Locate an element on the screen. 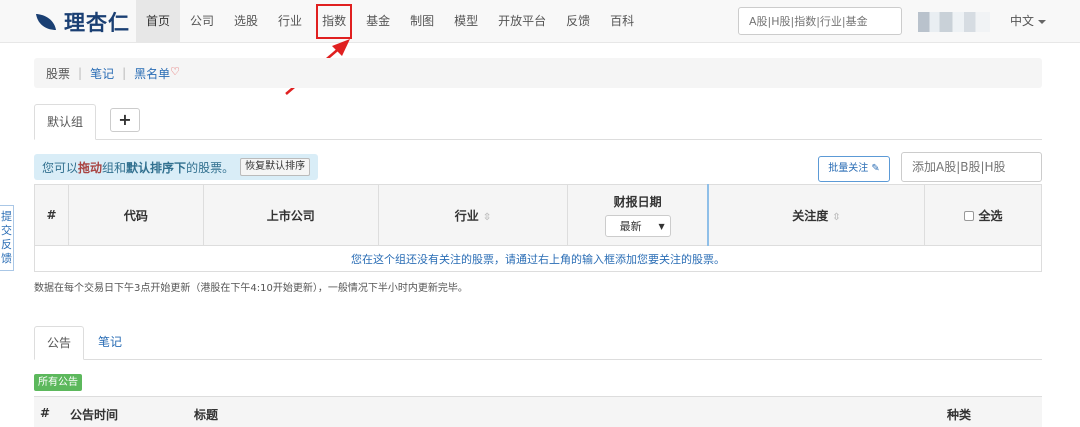  global-search-input is located at coordinates (820, 21).